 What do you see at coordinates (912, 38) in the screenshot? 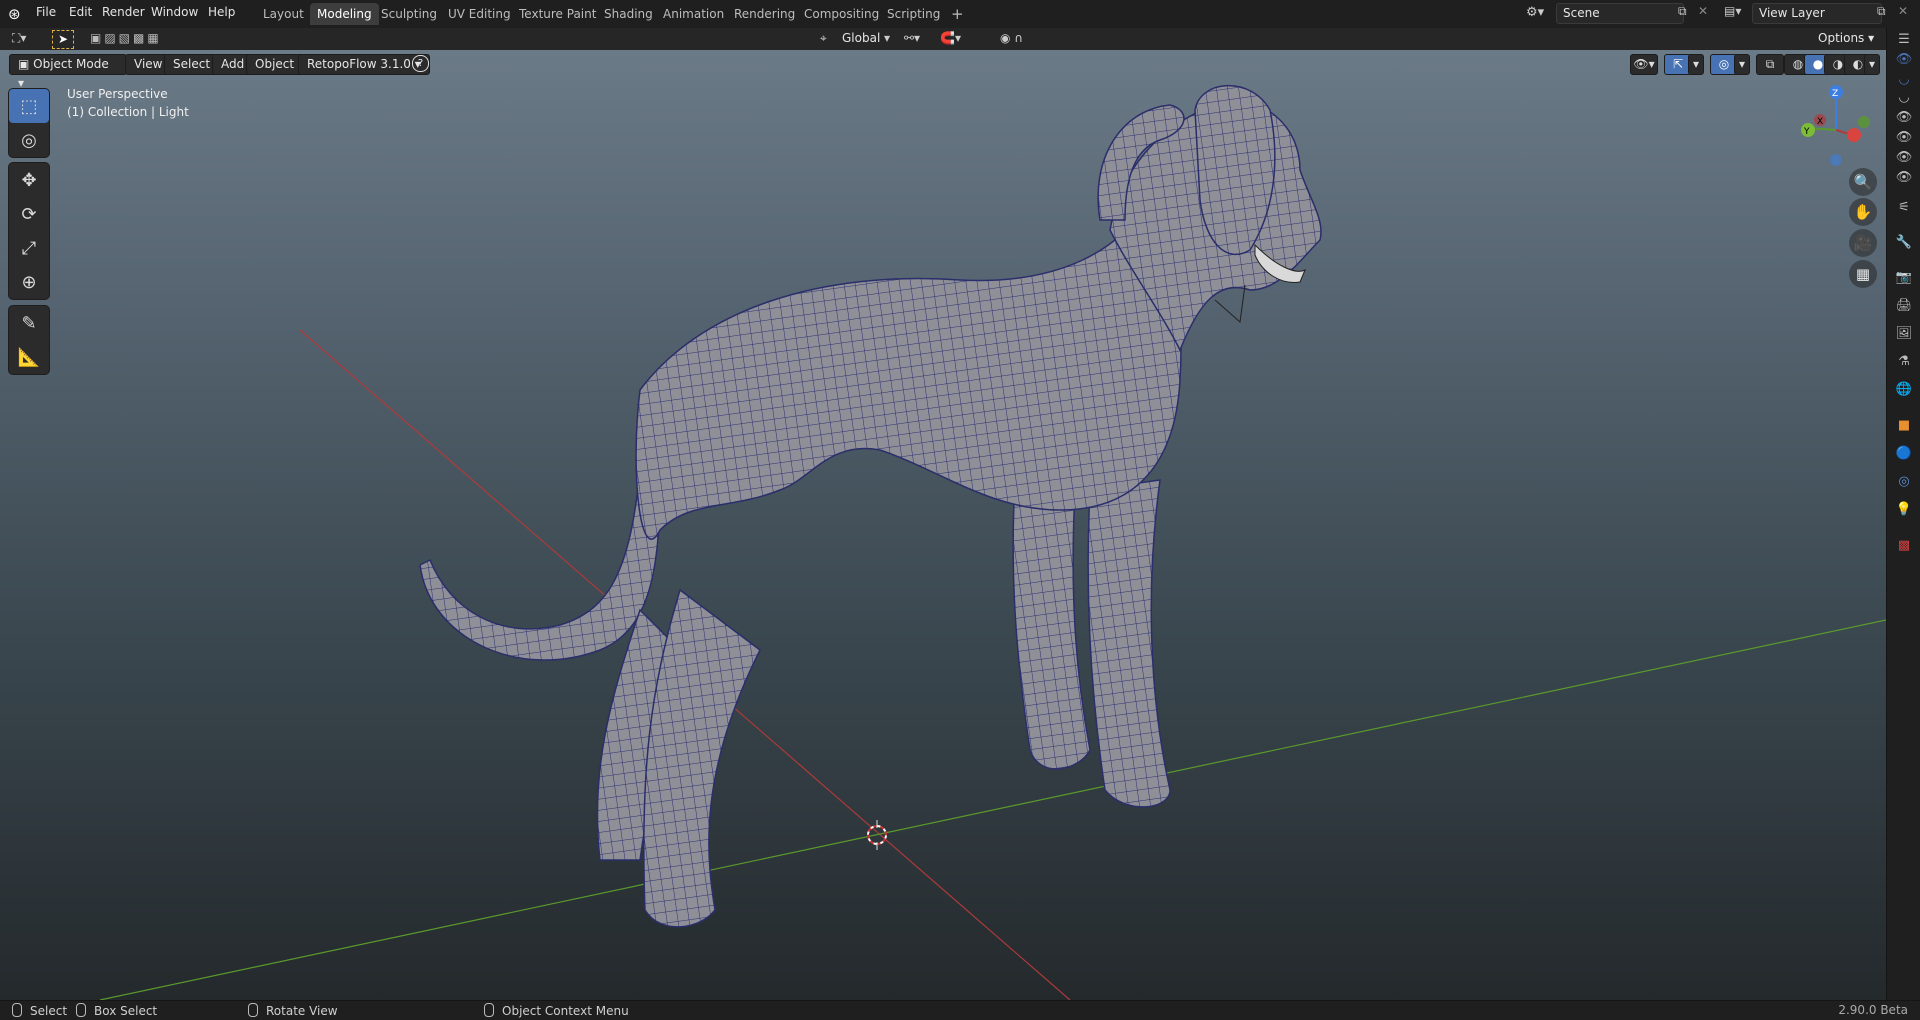
I see `pivot-point-icon: ⚯▾` at bounding box center [912, 38].